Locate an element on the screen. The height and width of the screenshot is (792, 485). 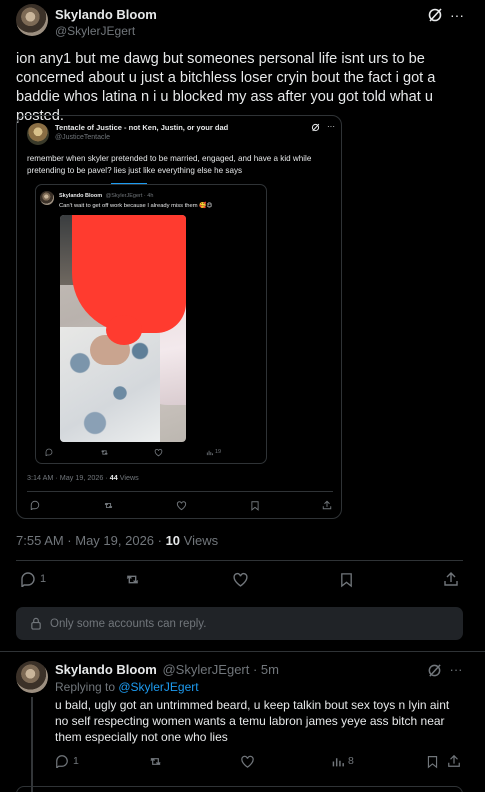
reply-grok-icon is located at coordinates (434, 670).